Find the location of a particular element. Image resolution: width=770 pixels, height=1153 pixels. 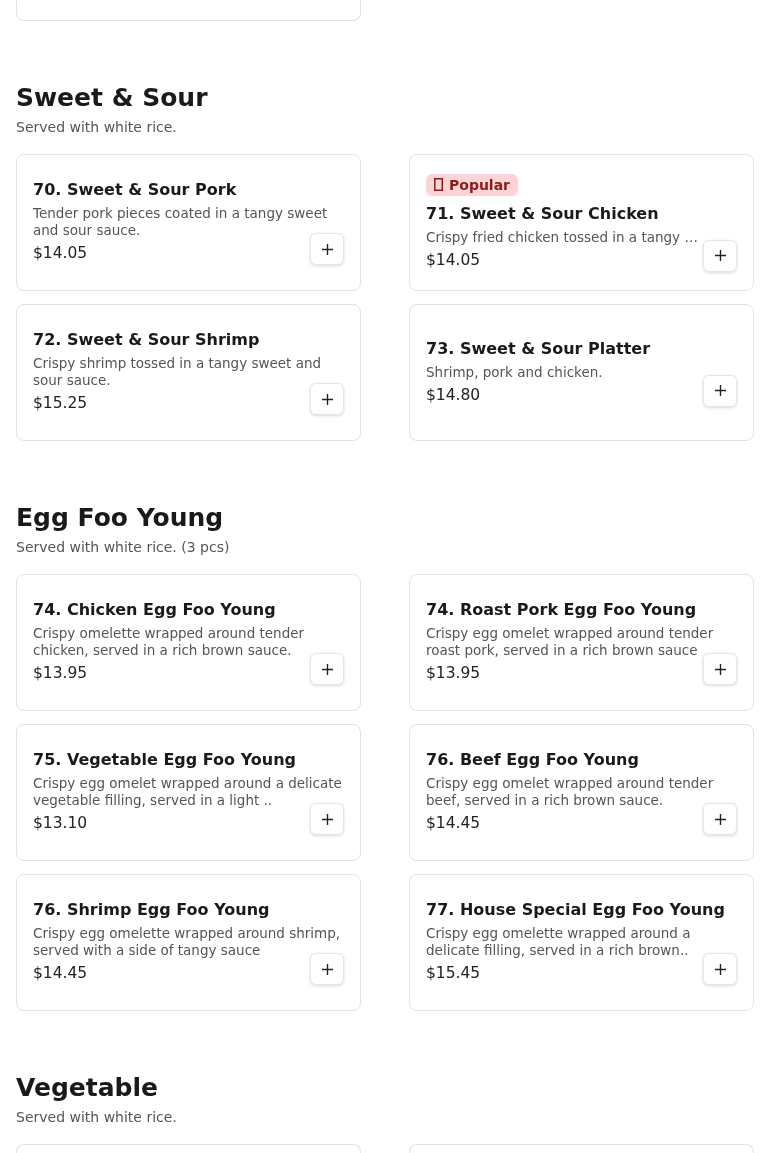

dish-name: 76. Beef Egg Foo Young is located at coordinates (533, 759).